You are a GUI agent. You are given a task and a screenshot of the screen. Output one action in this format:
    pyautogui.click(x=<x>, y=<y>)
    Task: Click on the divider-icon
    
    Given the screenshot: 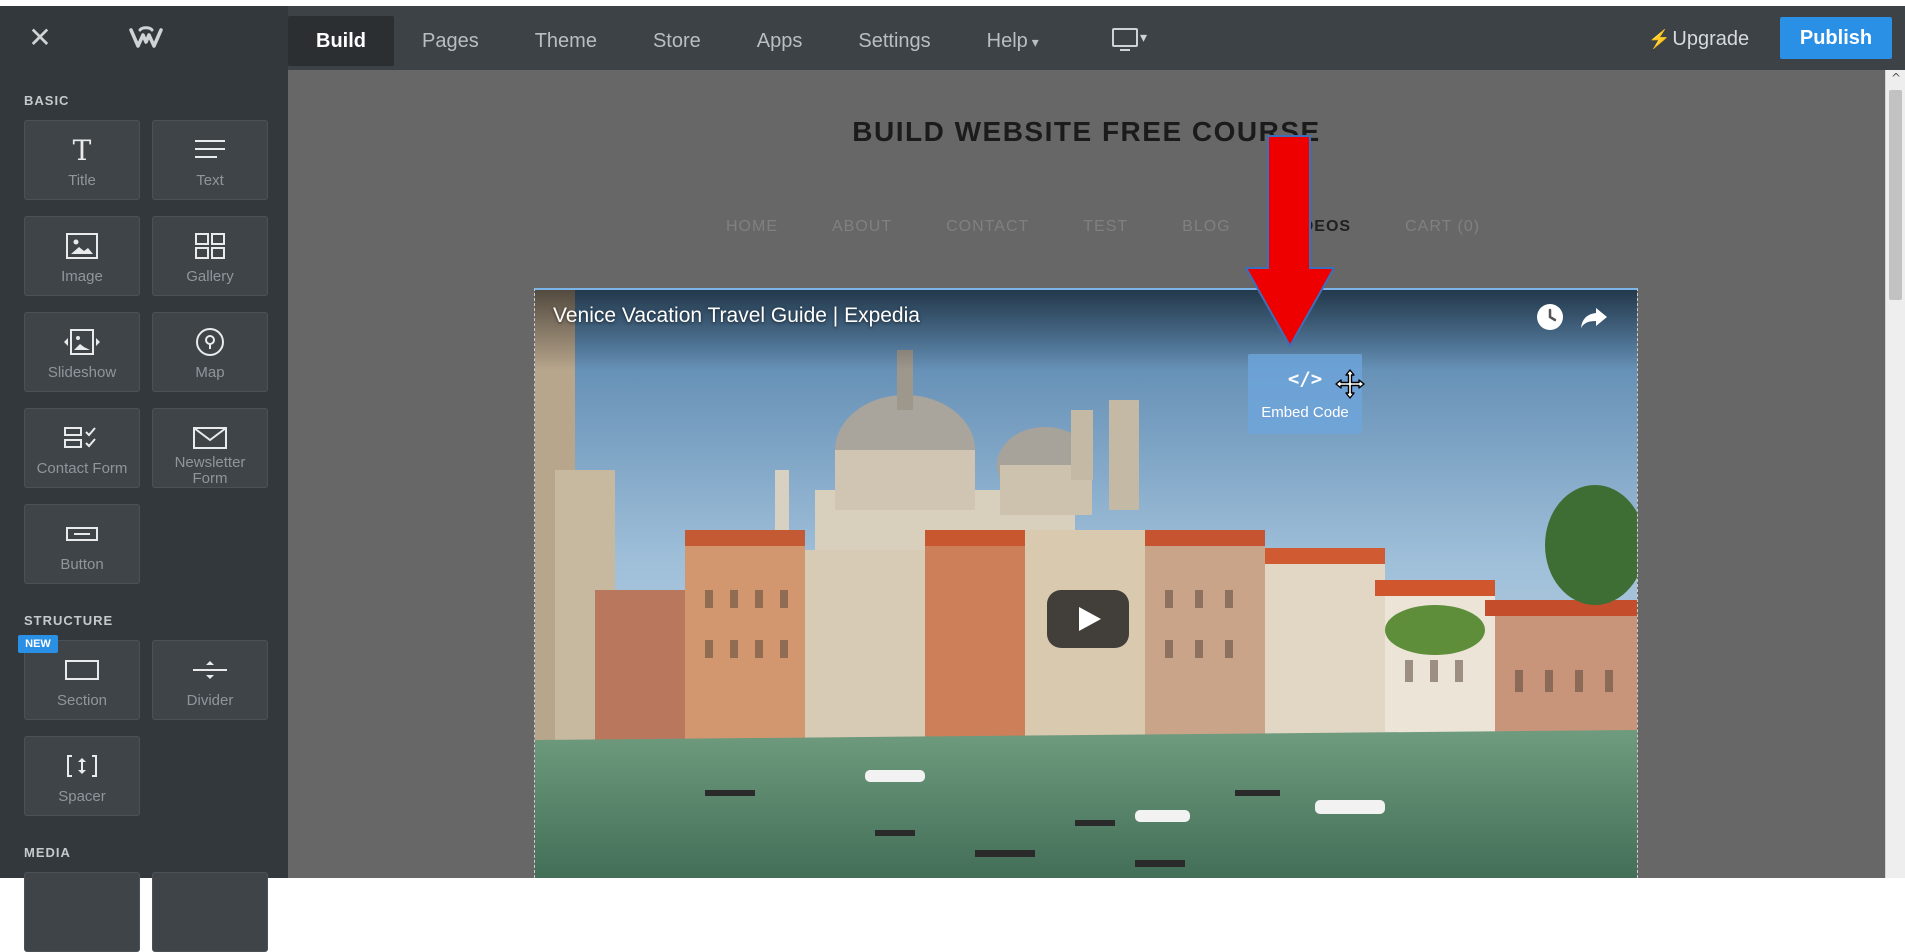 What is the action you would take?
    pyautogui.click(x=210, y=670)
    